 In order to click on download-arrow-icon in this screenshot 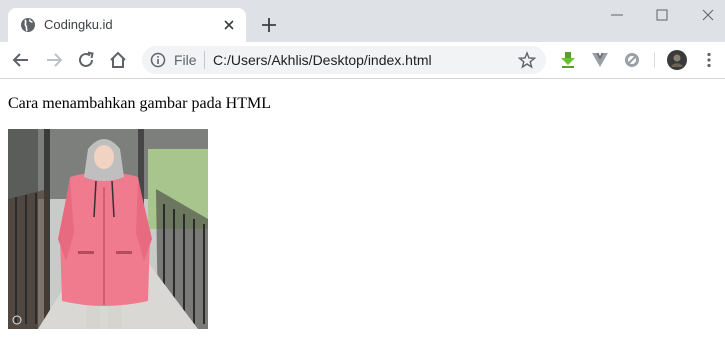, I will do `click(568, 60)`.